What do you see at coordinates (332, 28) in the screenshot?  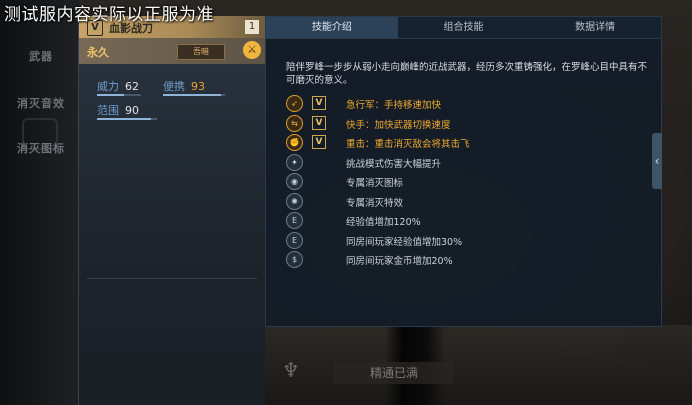 I see `tab-skill-intro: 技能介绍` at bounding box center [332, 28].